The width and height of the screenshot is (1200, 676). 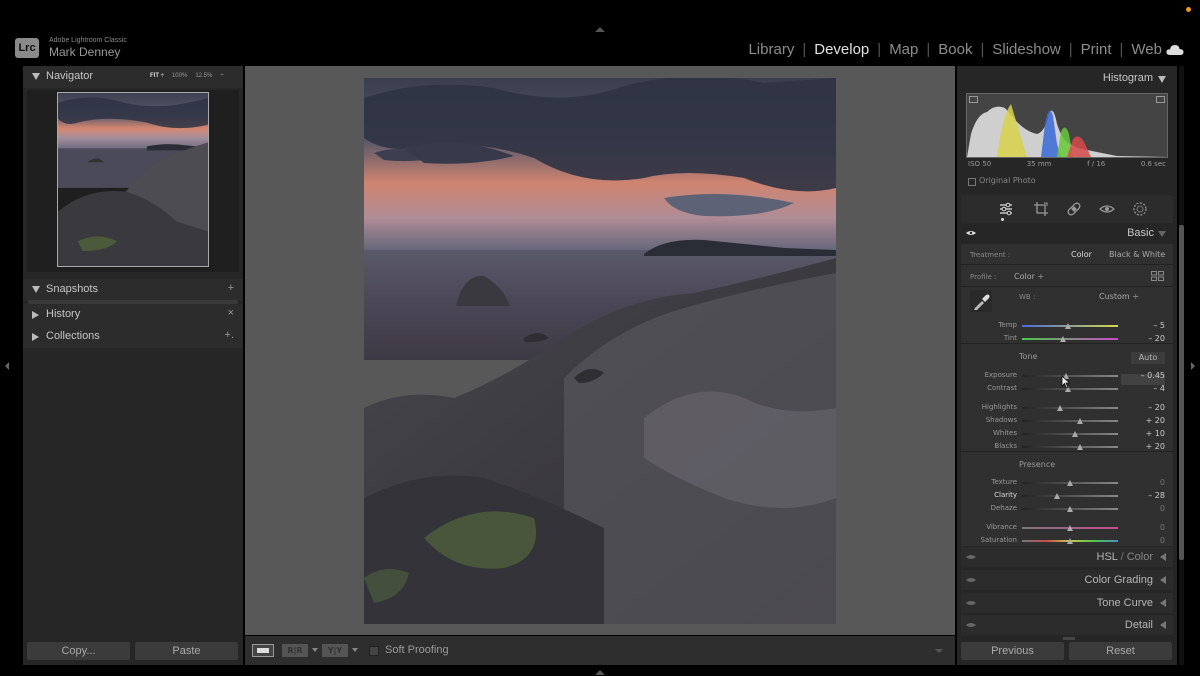 What do you see at coordinates (1041, 209) in the screenshot?
I see `crop-icon` at bounding box center [1041, 209].